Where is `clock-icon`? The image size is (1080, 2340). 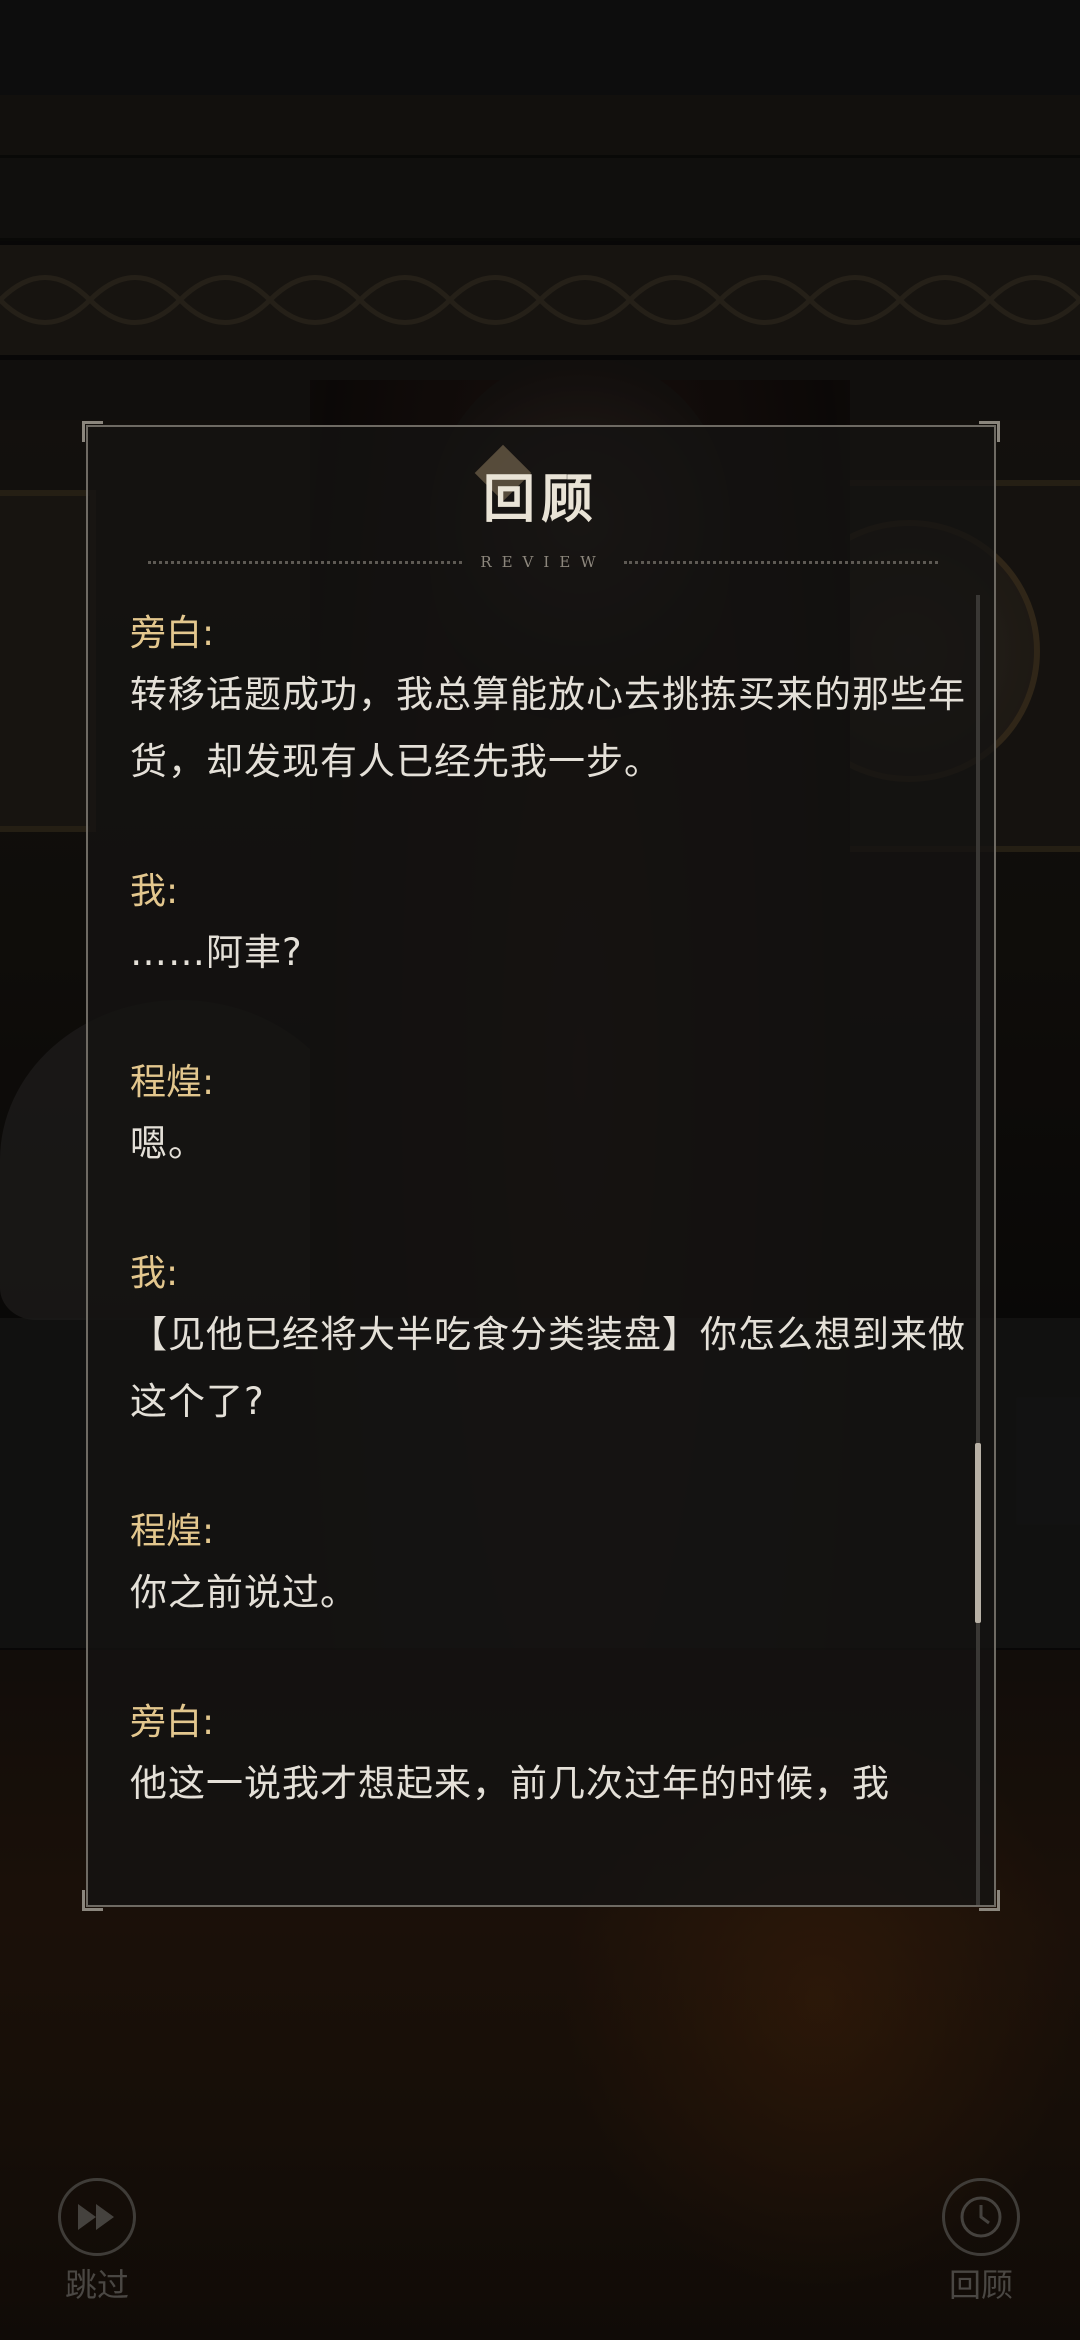 clock-icon is located at coordinates (981, 2217).